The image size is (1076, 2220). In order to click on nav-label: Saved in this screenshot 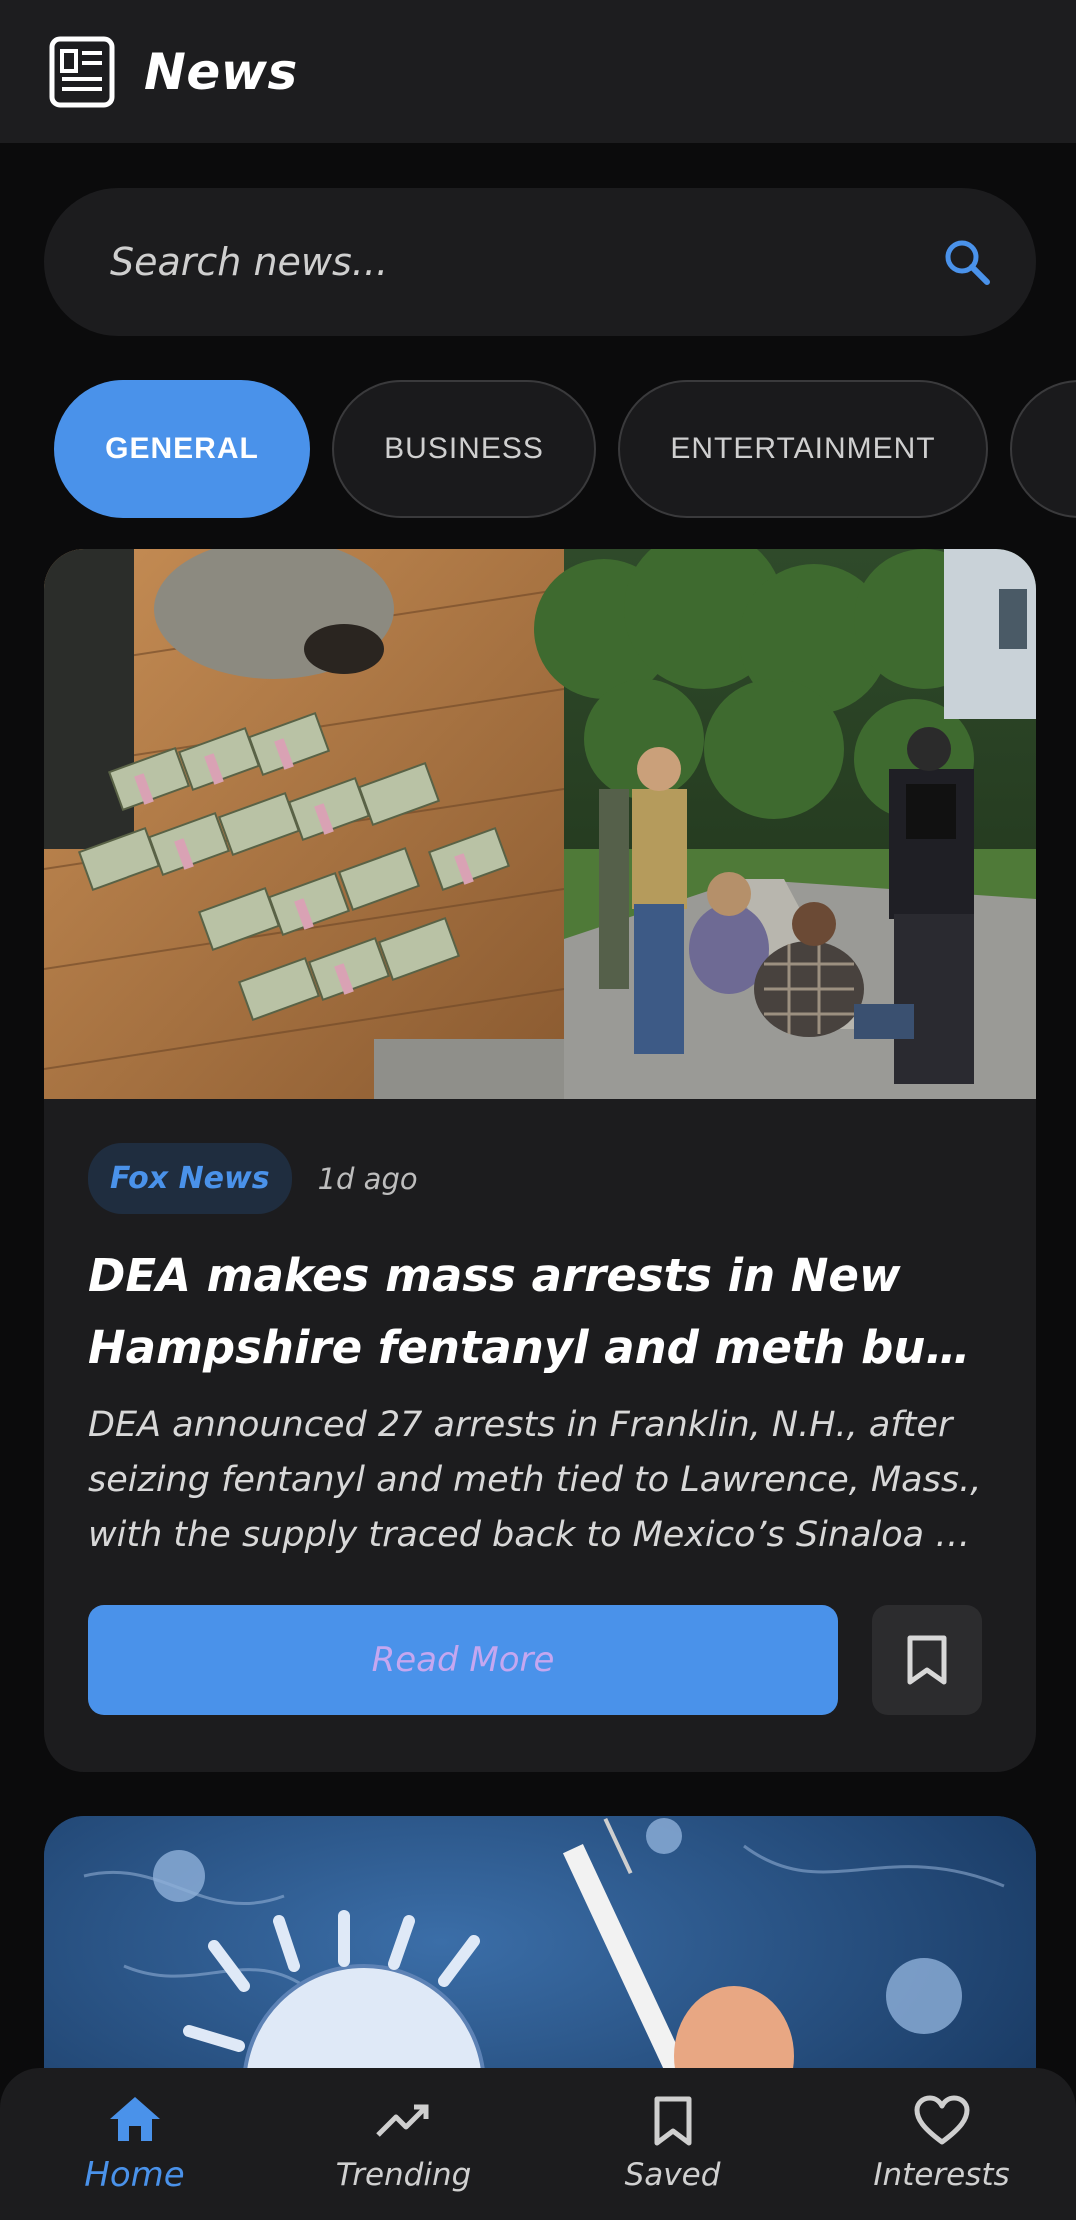, I will do `click(672, 2175)`.